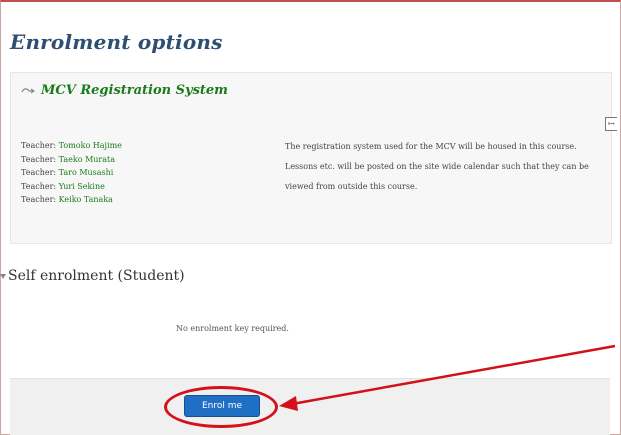 The height and width of the screenshot is (435, 621). I want to click on teacher-link: Taeko Murata, so click(87, 159).